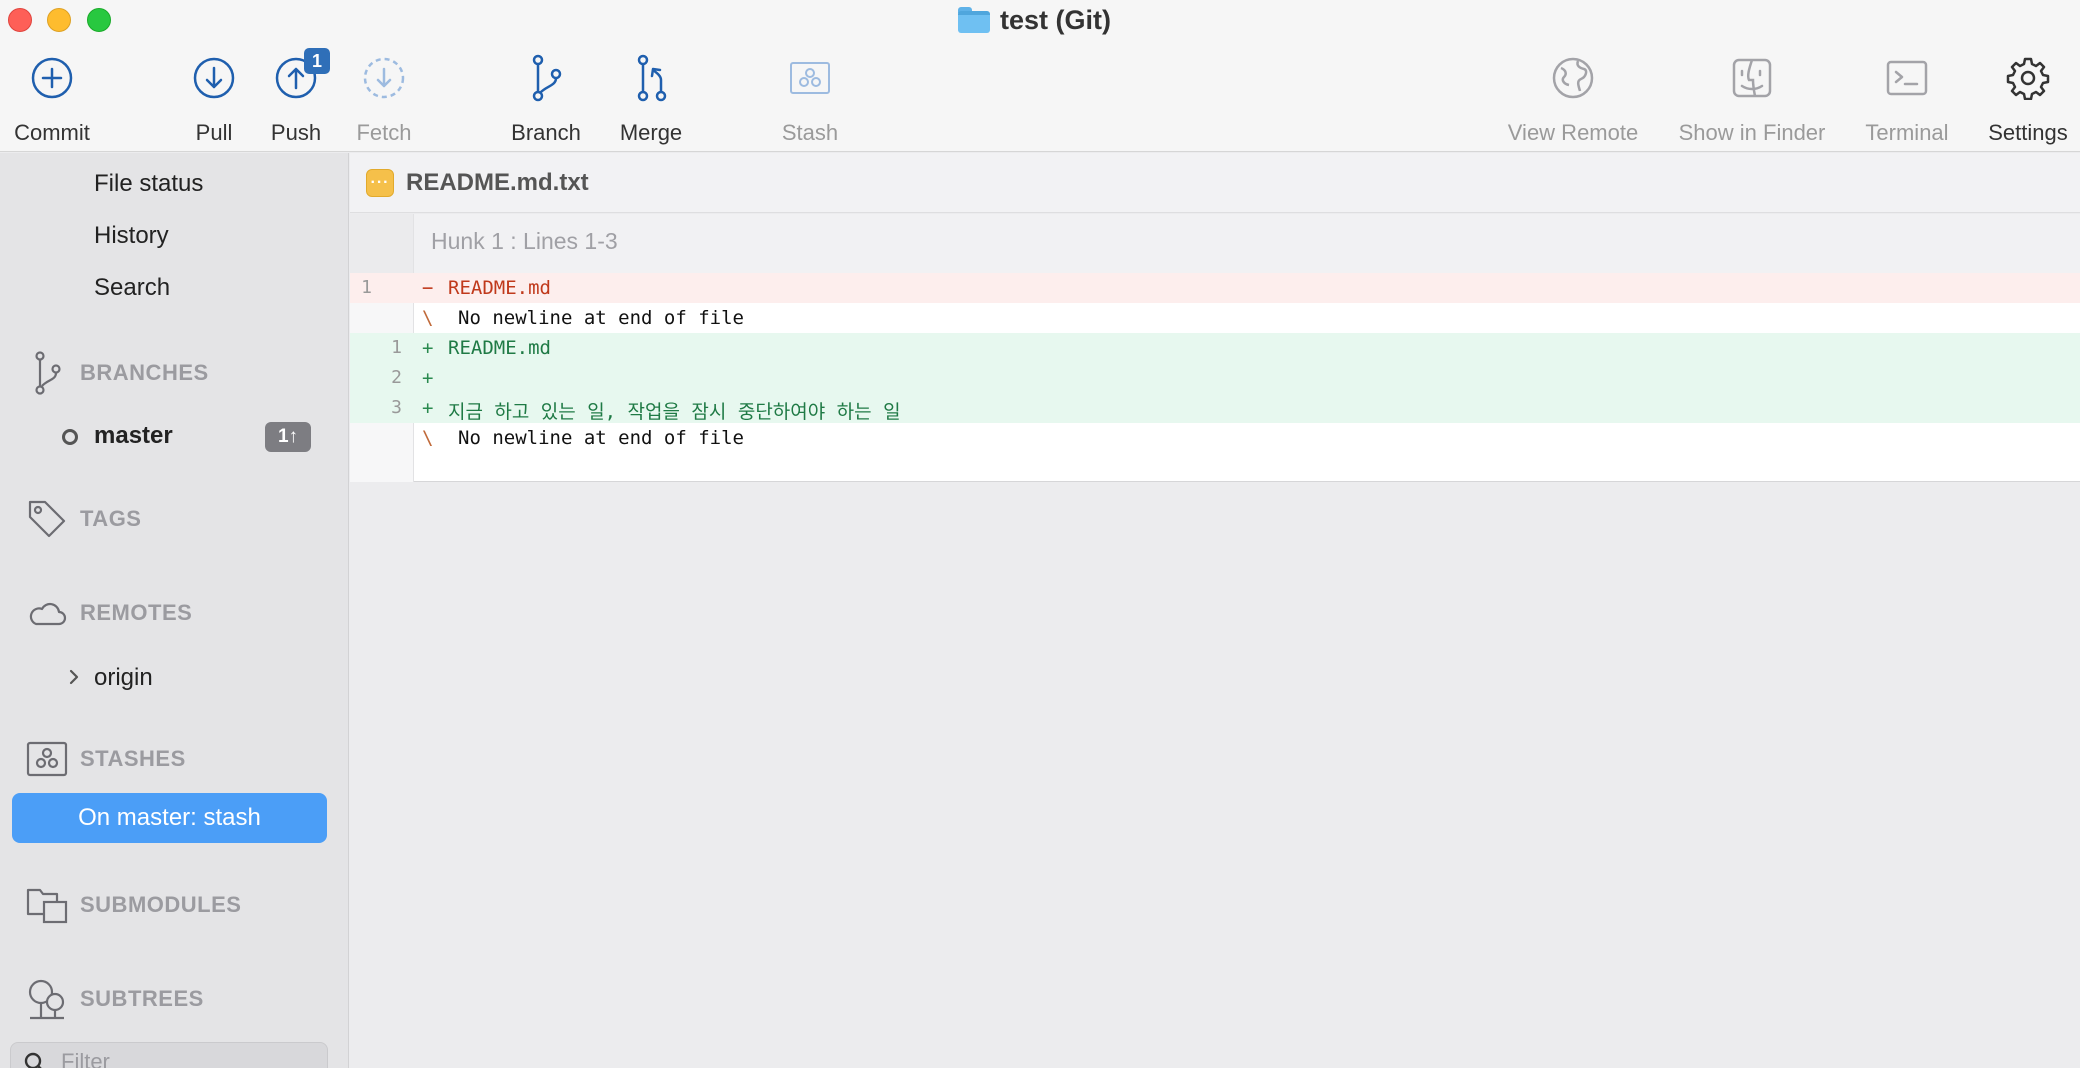  What do you see at coordinates (214, 78) in the screenshot?
I see `arrow-down-circle-icon` at bounding box center [214, 78].